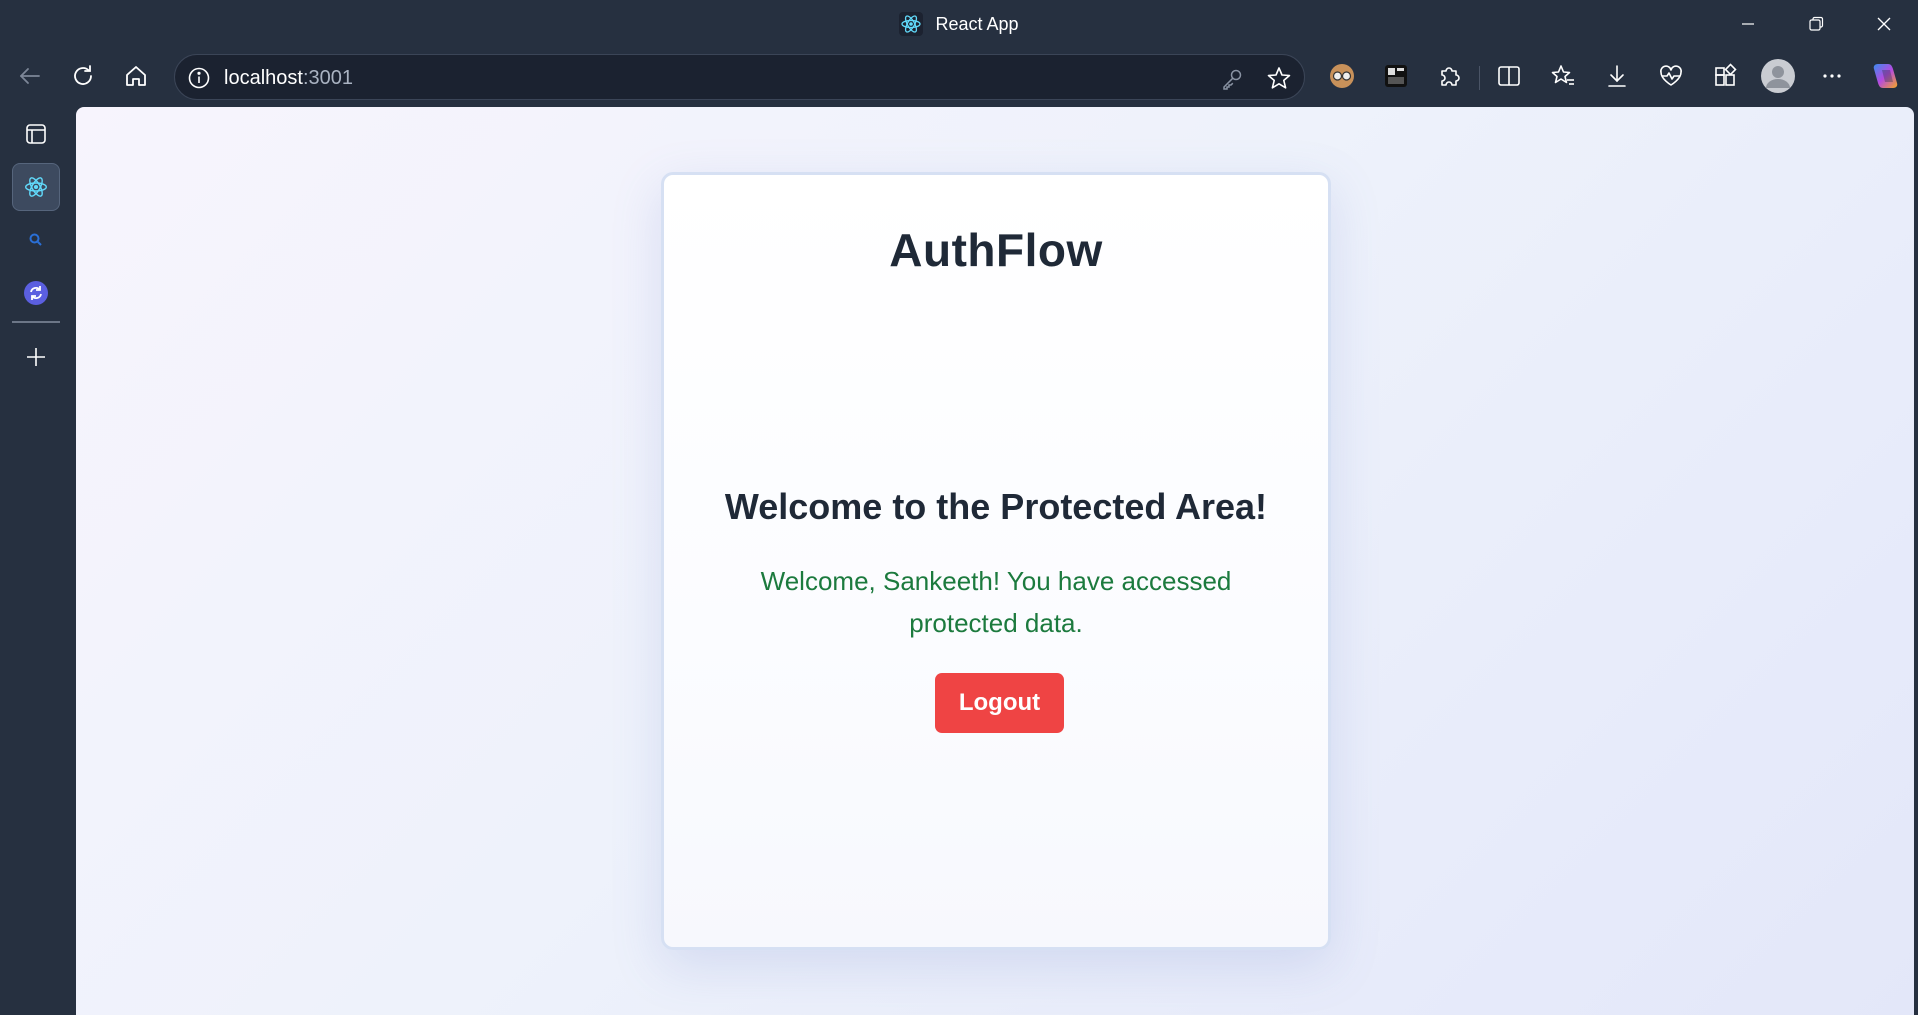 Image resolution: width=1918 pixels, height=1015 pixels. I want to click on logout-button: Logout, so click(999, 703).